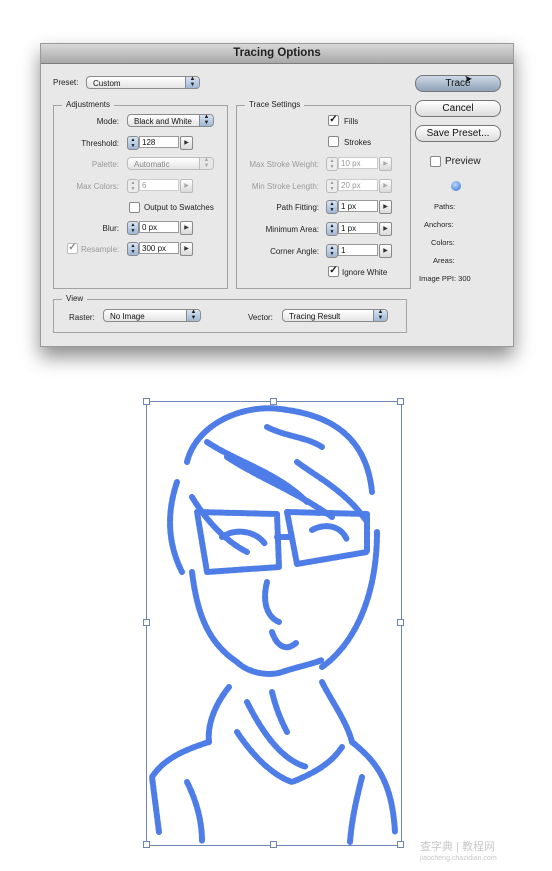  I want to click on minimum-area-stepper: ▲ ▼ 1 px ▶, so click(359, 229).